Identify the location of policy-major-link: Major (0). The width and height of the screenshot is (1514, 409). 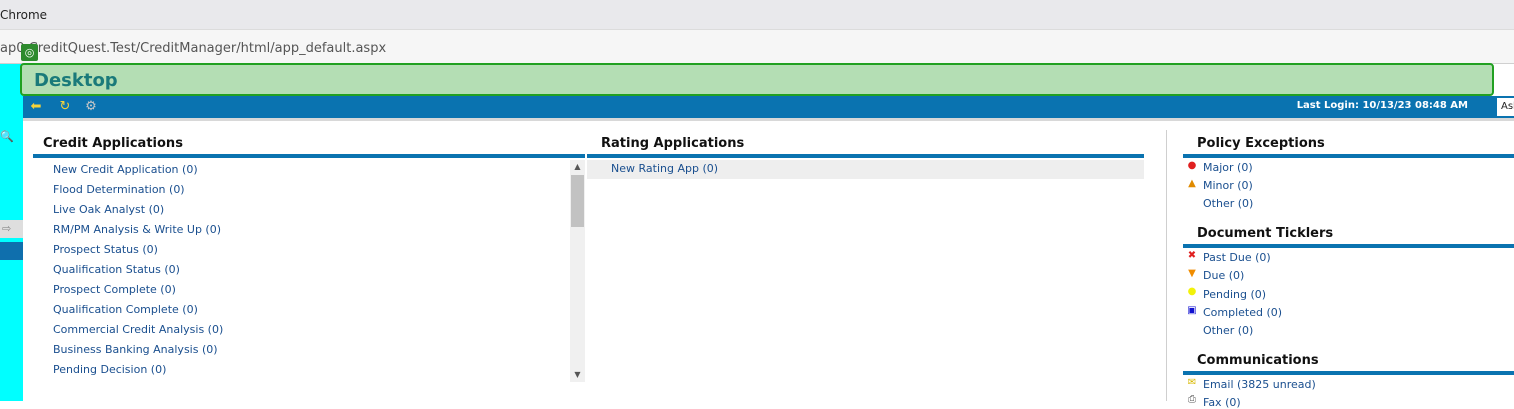
(1228, 167).